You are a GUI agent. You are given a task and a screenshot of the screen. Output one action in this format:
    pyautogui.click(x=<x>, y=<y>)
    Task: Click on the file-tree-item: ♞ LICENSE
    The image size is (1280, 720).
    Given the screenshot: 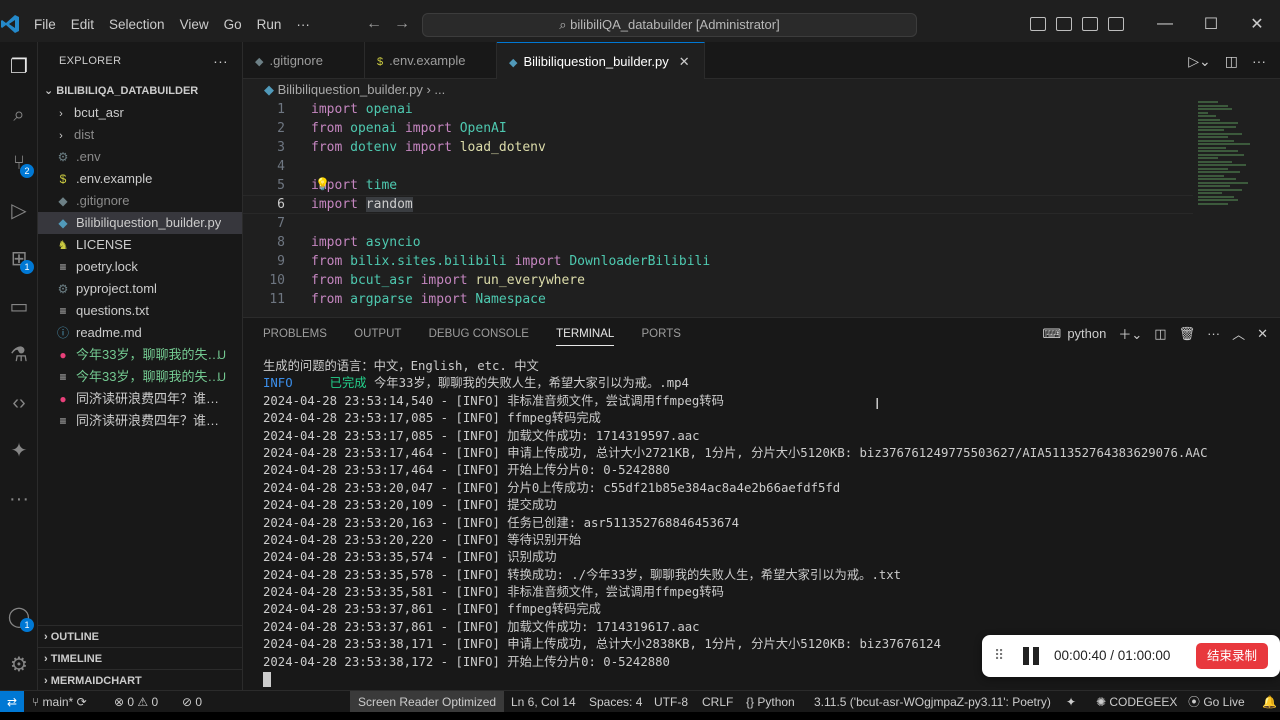 What is the action you would take?
    pyautogui.click(x=140, y=245)
    